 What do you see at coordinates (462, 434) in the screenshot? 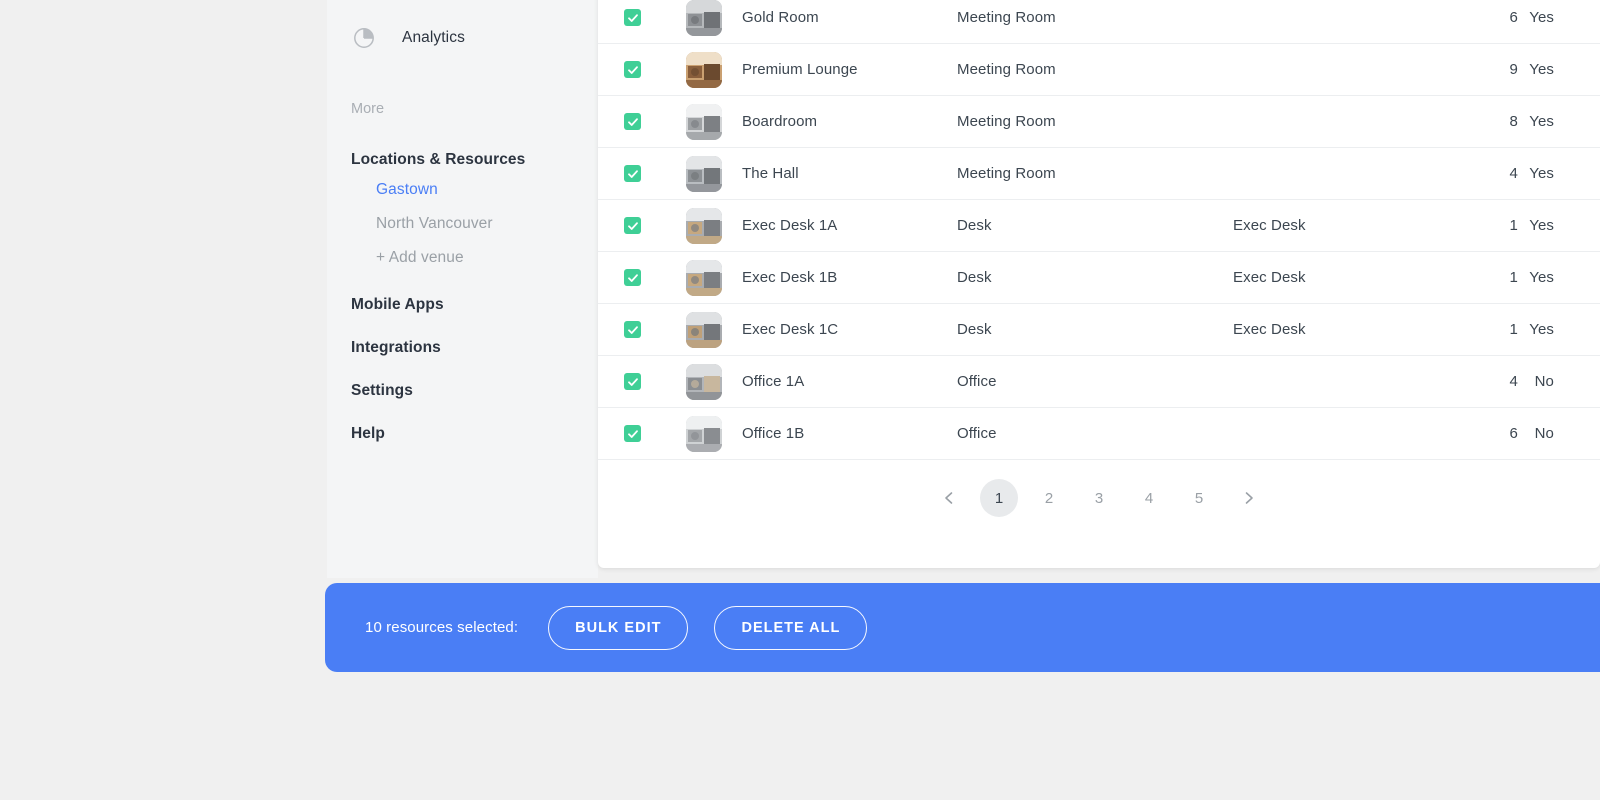
I see `sidebar-item-help: Help` at bounding box center [462, 434].